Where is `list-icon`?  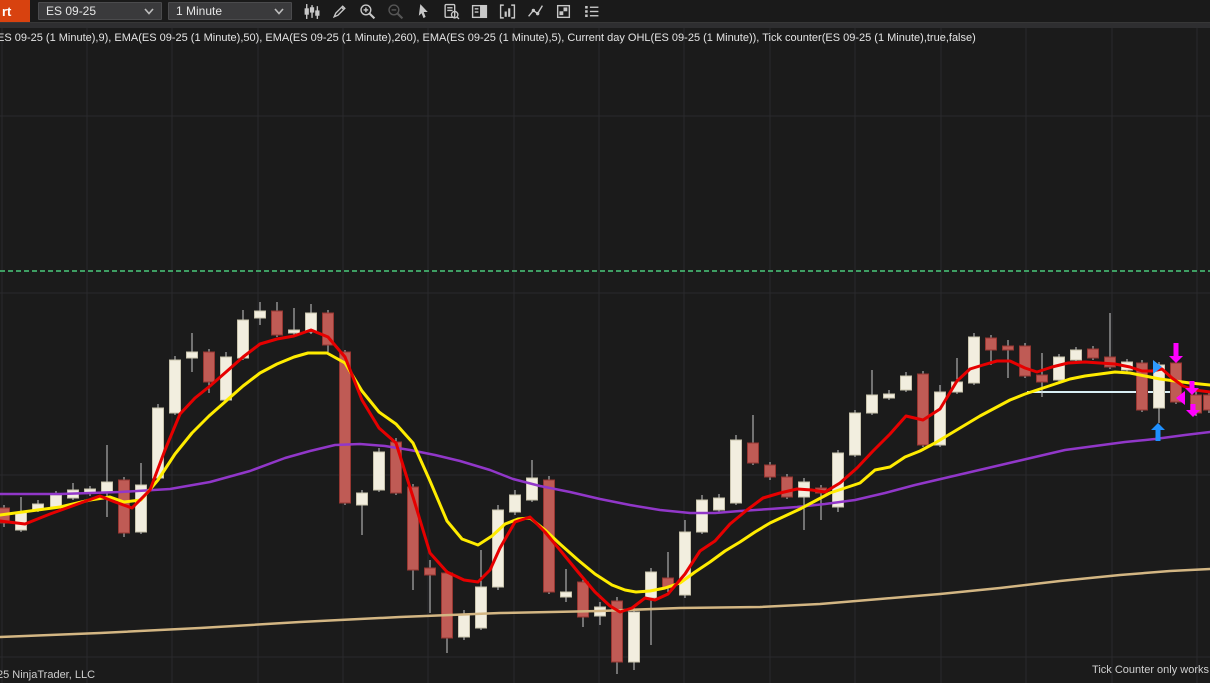 list-icon is located at coordinates (591, 11).